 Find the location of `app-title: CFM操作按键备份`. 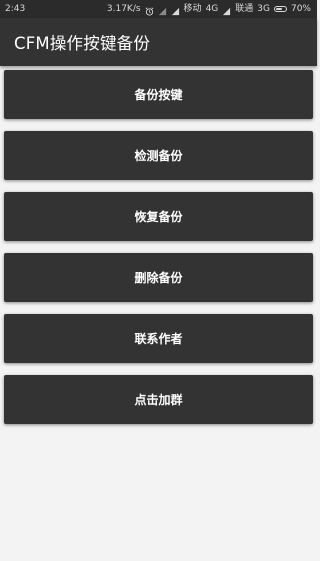

app-title: CFM操作按键备份 is located at coordinates (82, 43).